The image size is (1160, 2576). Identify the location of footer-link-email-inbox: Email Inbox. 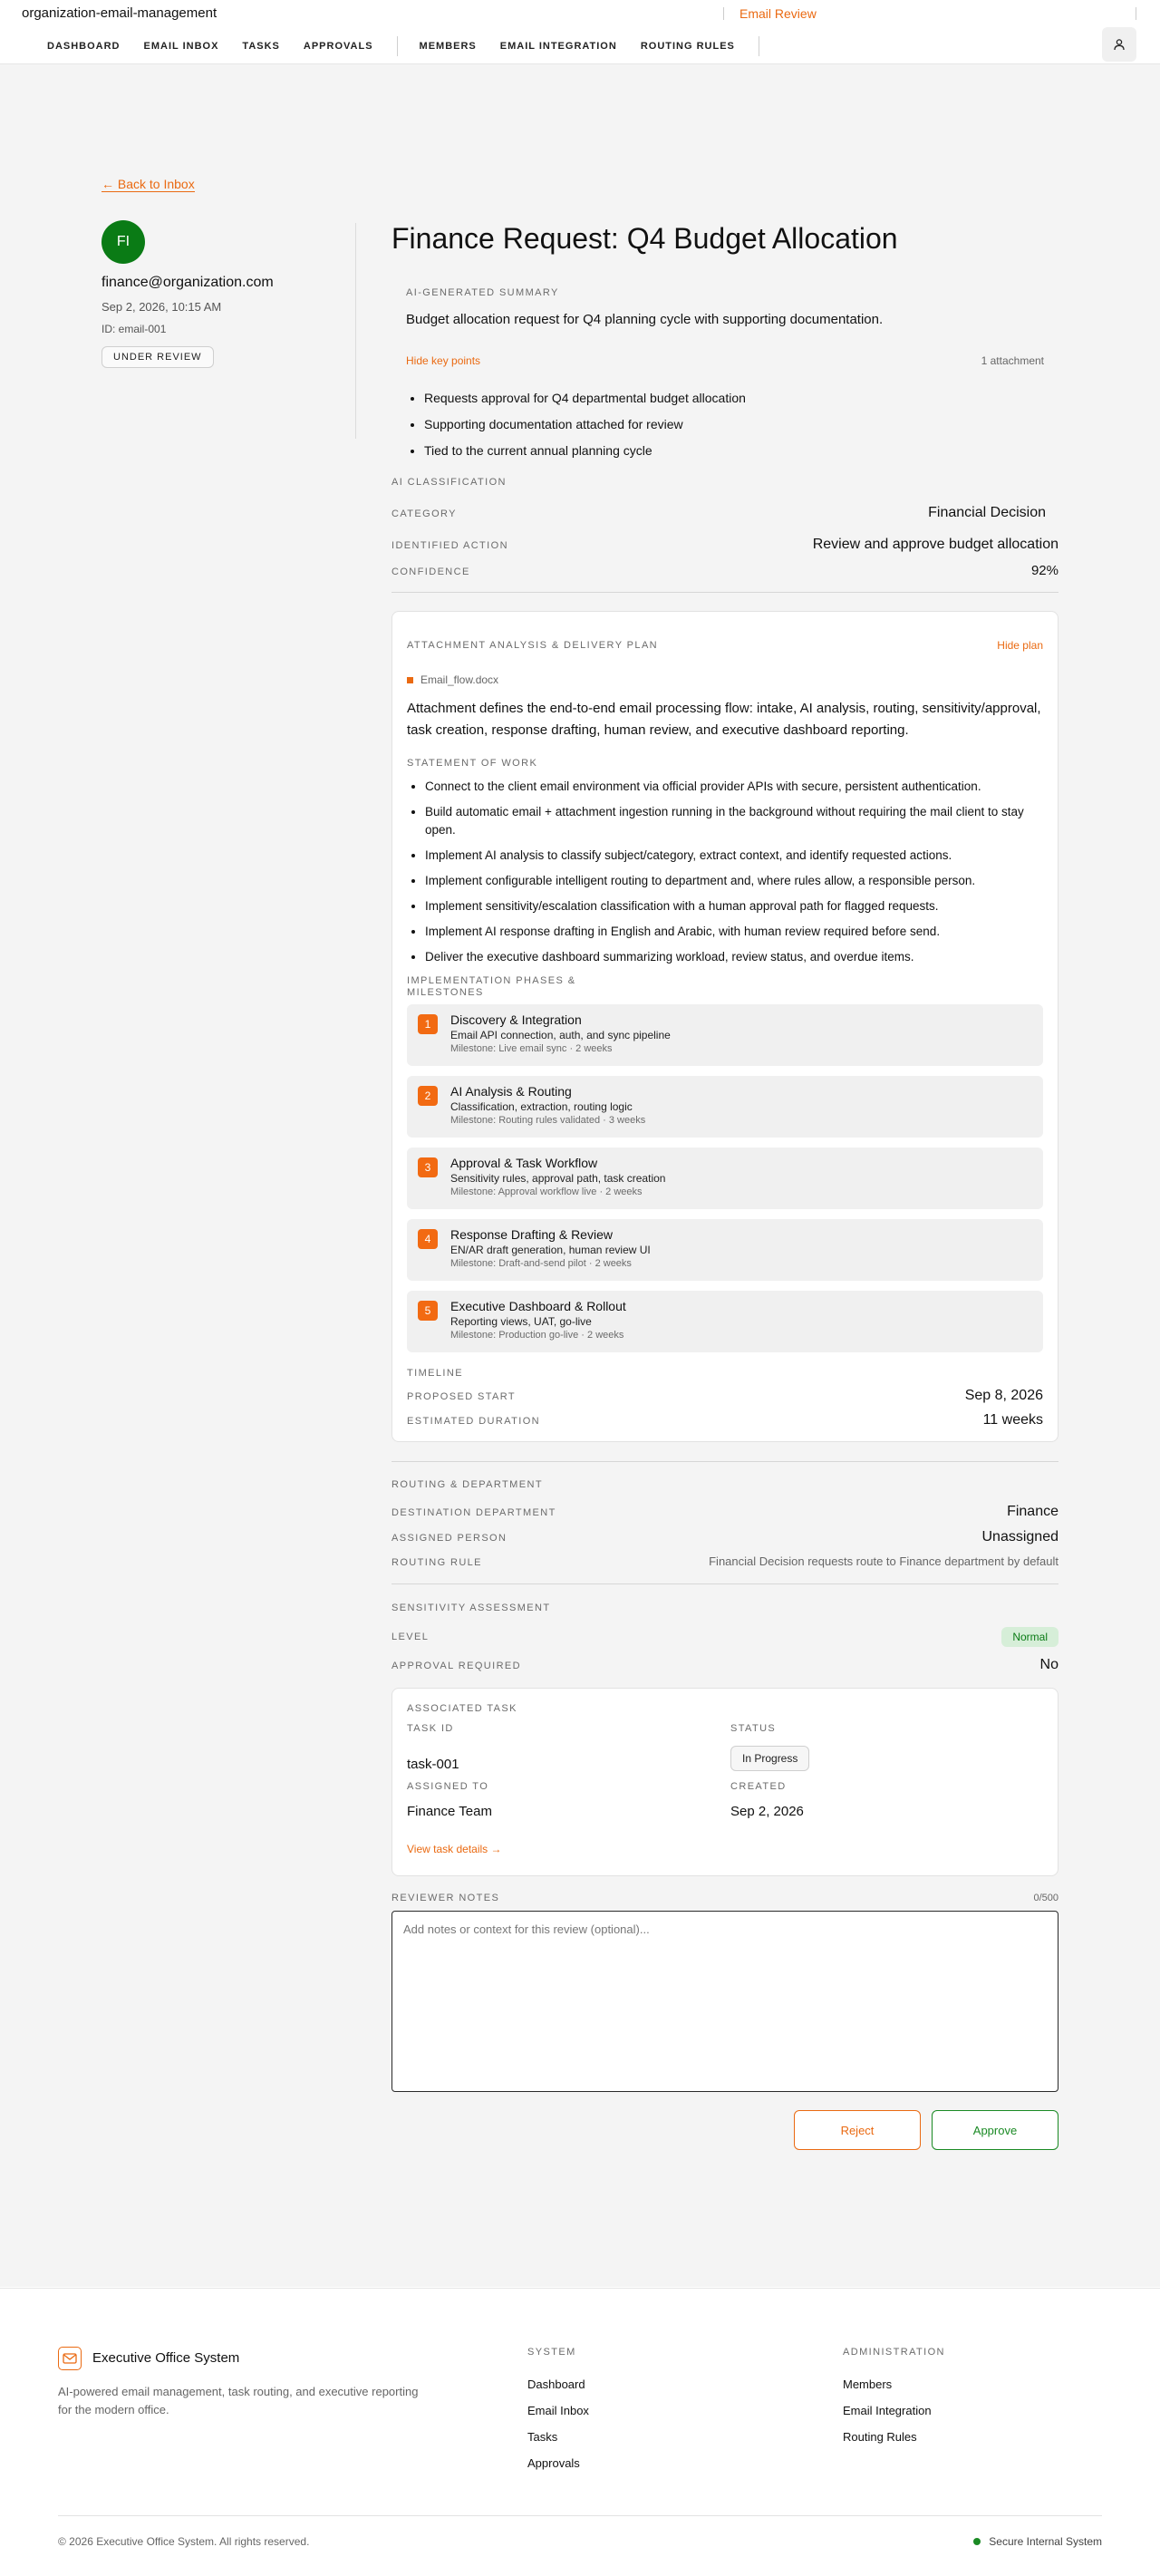
(558, 2410).